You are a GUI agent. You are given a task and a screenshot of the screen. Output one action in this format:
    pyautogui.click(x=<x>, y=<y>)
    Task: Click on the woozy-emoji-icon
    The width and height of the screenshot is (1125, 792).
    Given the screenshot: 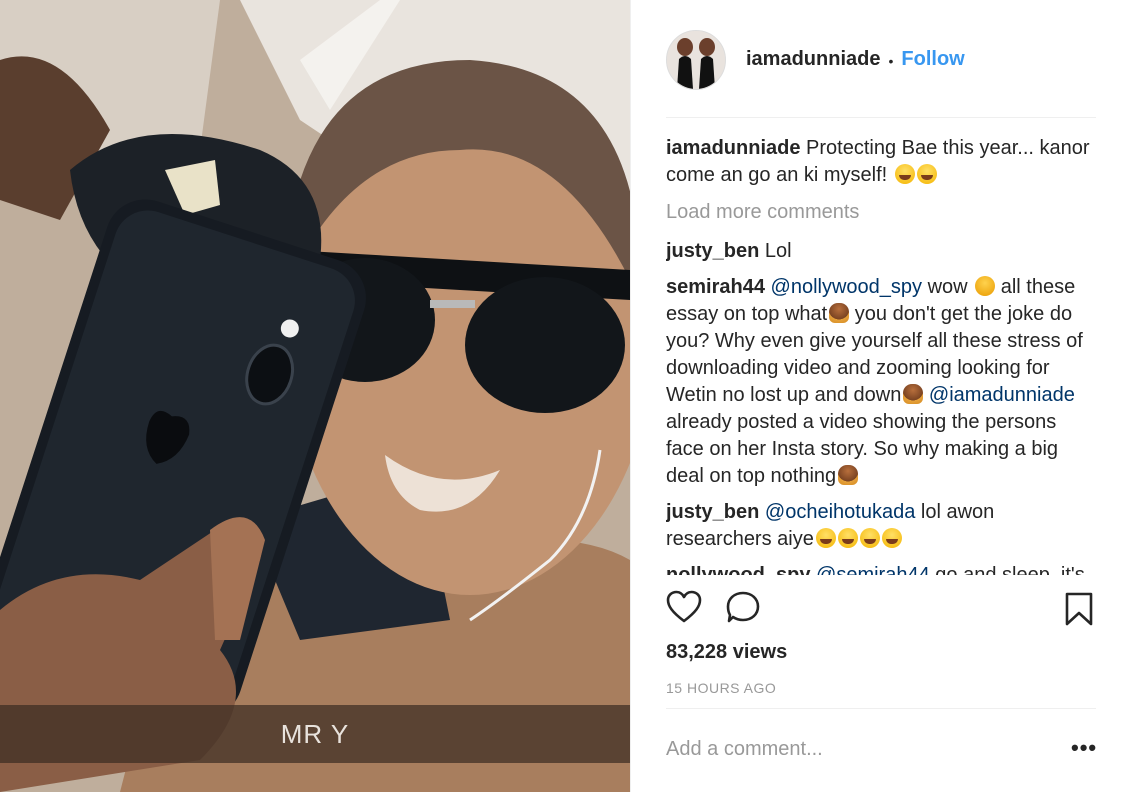 What is the action you would take?
    pyautogui.click(x=985, y=286)
    